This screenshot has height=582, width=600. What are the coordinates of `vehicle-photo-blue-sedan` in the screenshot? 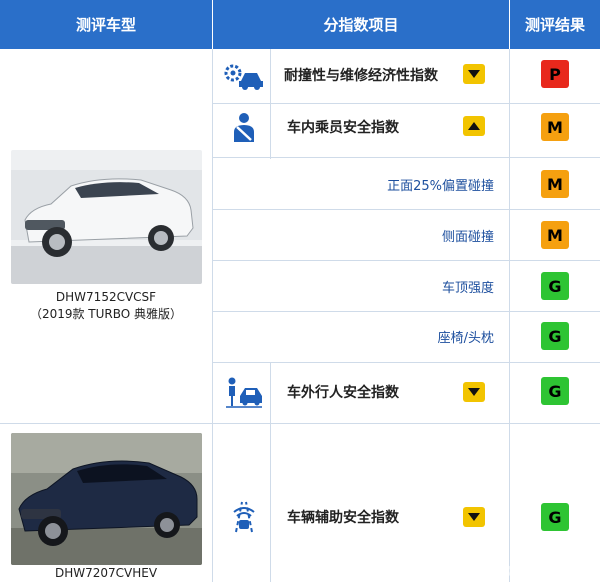 It's located at (106, 499).